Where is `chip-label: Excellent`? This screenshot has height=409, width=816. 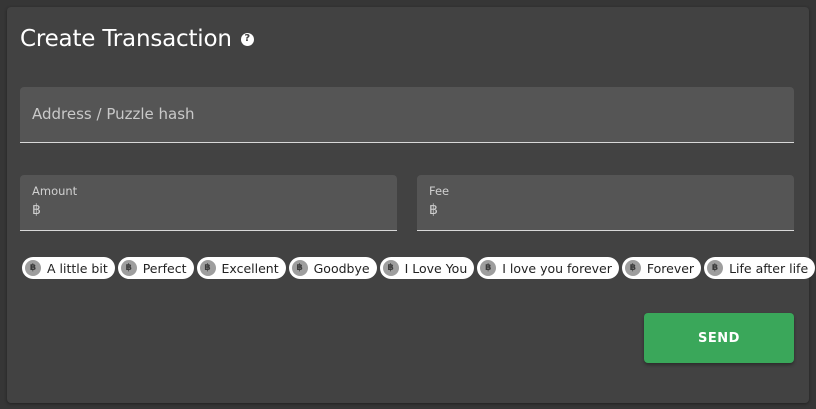 chip-label: Excellent is located at coordinates (250, 268).